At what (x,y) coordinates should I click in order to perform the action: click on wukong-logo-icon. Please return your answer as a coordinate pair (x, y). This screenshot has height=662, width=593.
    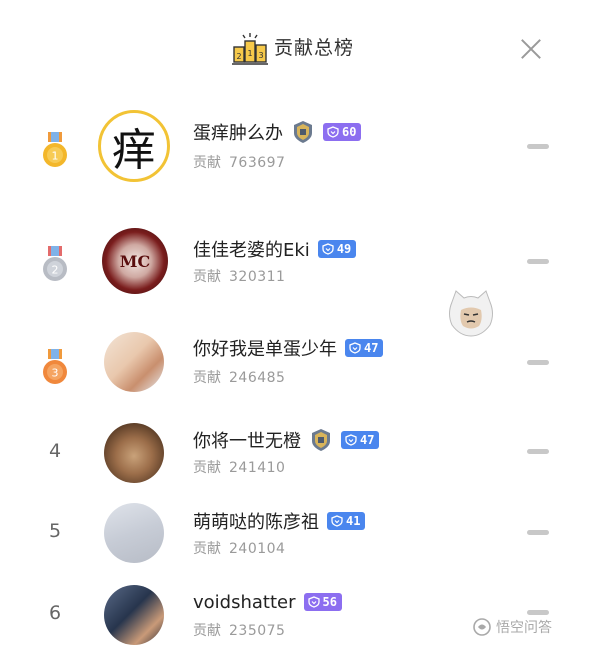
    Looking at the image, I should click on (482, 627).